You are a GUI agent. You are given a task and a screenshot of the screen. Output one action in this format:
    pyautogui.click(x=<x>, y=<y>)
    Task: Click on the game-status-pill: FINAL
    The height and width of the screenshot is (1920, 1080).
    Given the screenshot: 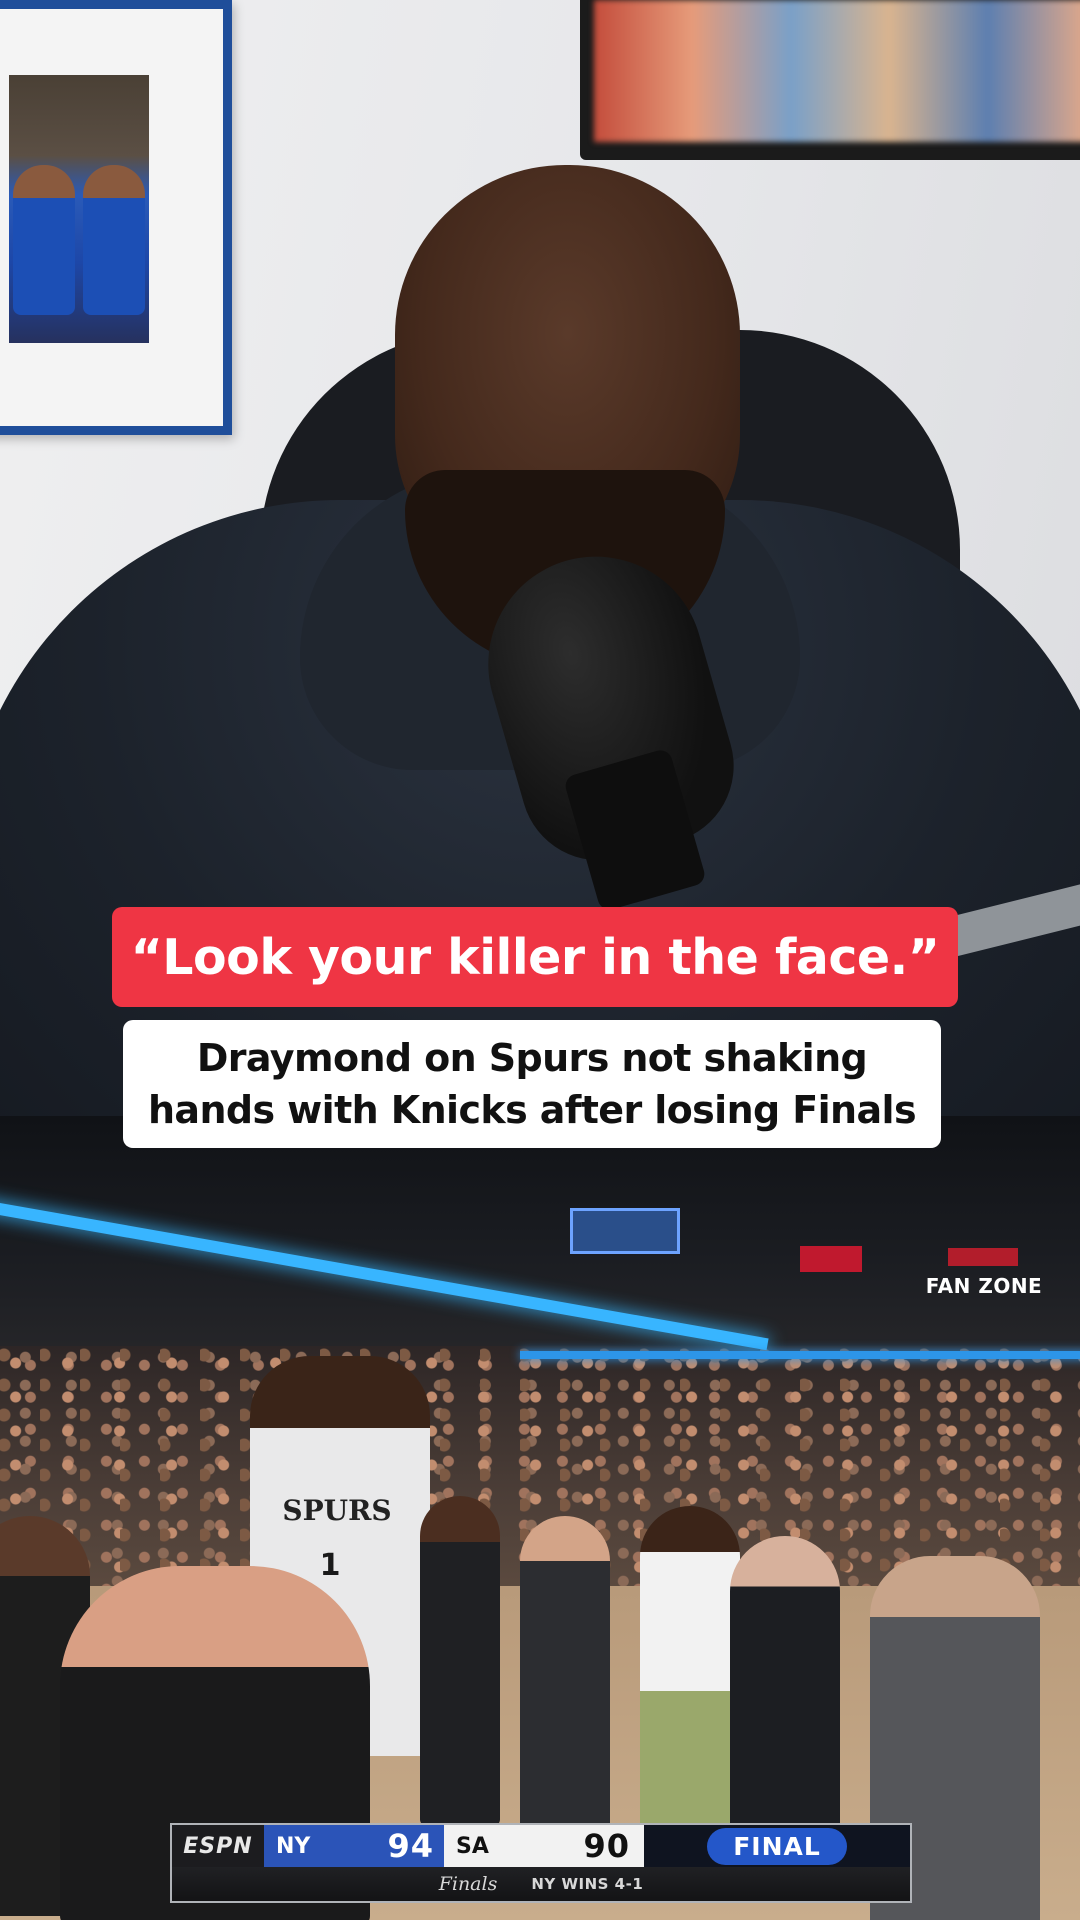 What is the action you would take?
    pyautogui.click(x=777, y=1846)
    